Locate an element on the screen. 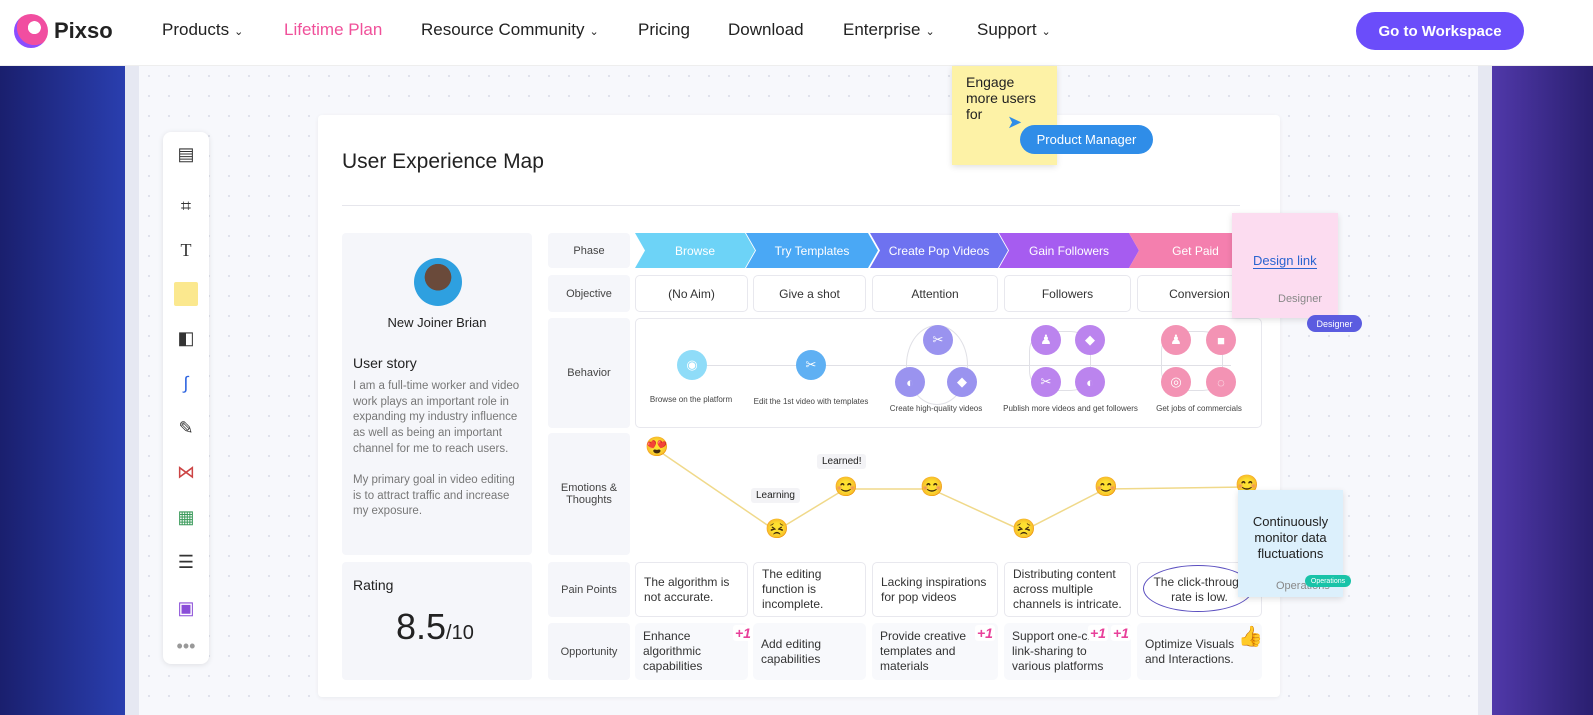 This screenshot has height=715, width=1593. sticky-note-pink: Design link Designer is located at coordinates (1285, 265).